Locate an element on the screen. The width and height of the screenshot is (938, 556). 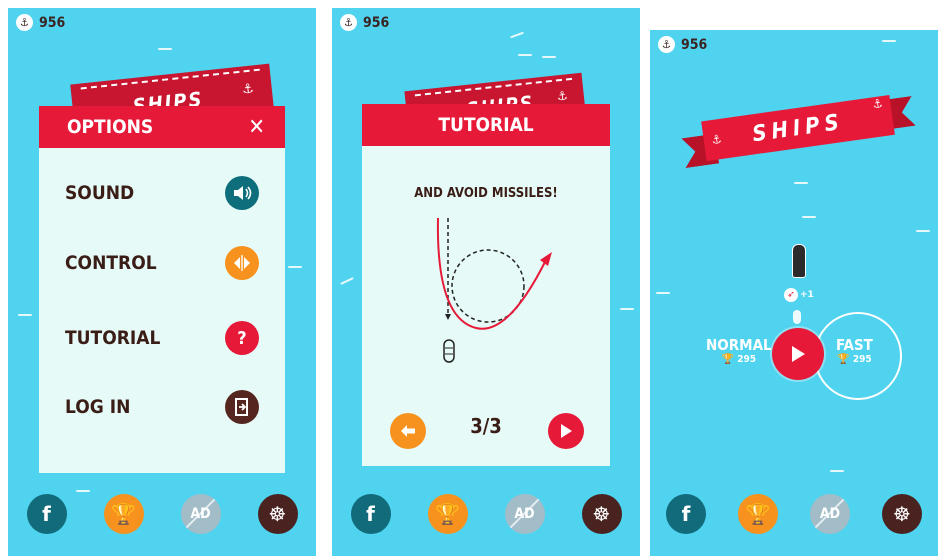
option-label: TUTORIAL is located at coordinates (113, 338).